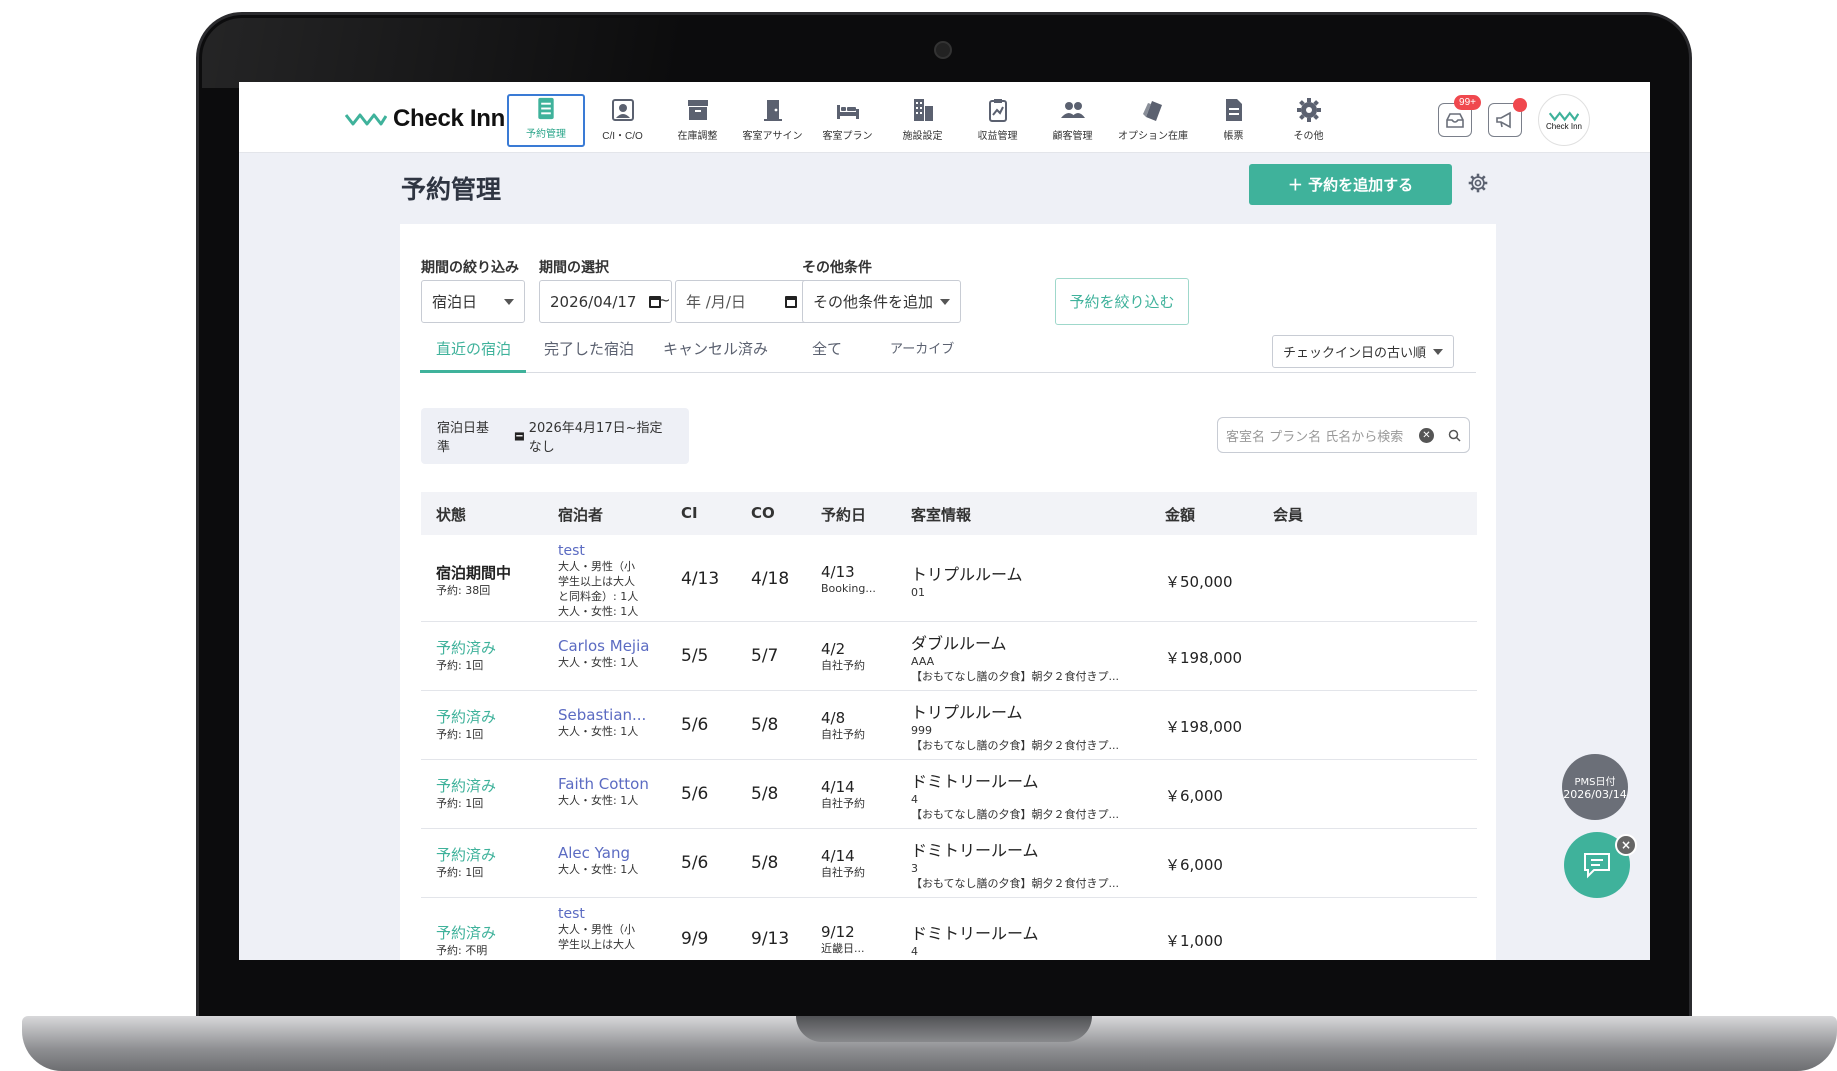  I want to click on tab-all: 全て, so click(827, 348).